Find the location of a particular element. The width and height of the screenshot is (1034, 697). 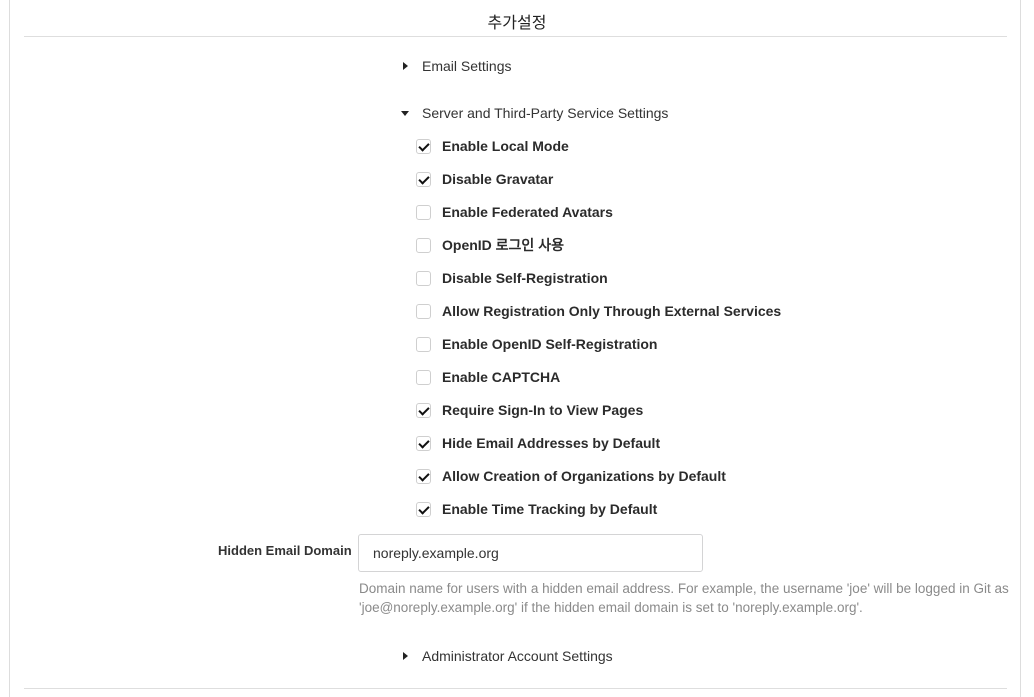

option-disable-gravatar: Disable Gravatar is located at coordinates (484, 179).